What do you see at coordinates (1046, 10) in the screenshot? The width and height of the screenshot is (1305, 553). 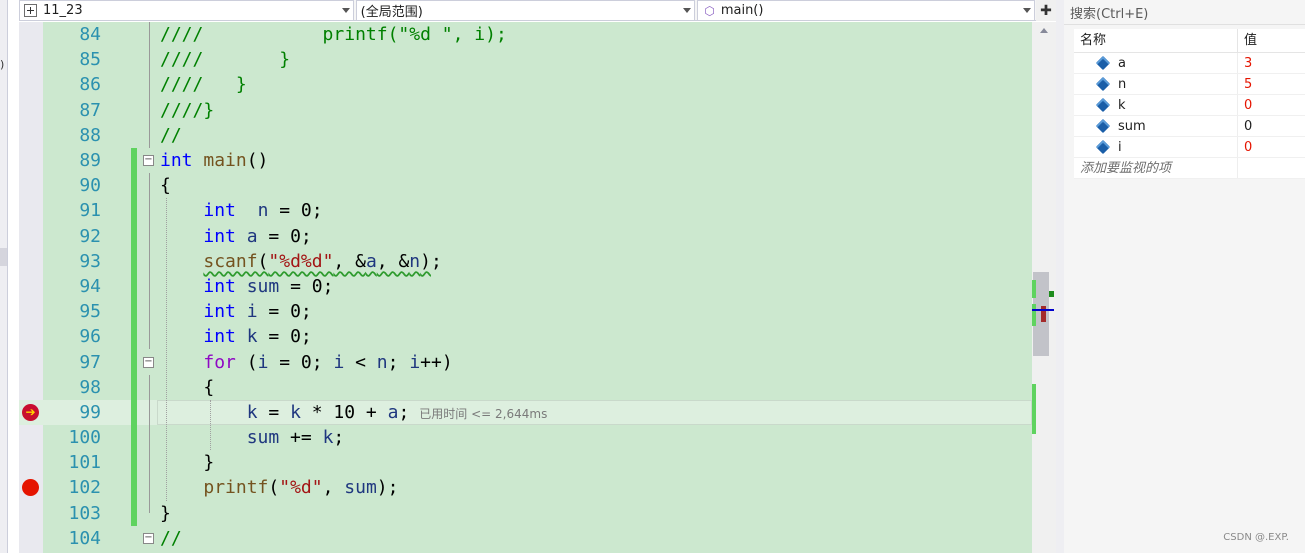 I see `split-editor-button: ✚` at bounding box center [1046, 10].